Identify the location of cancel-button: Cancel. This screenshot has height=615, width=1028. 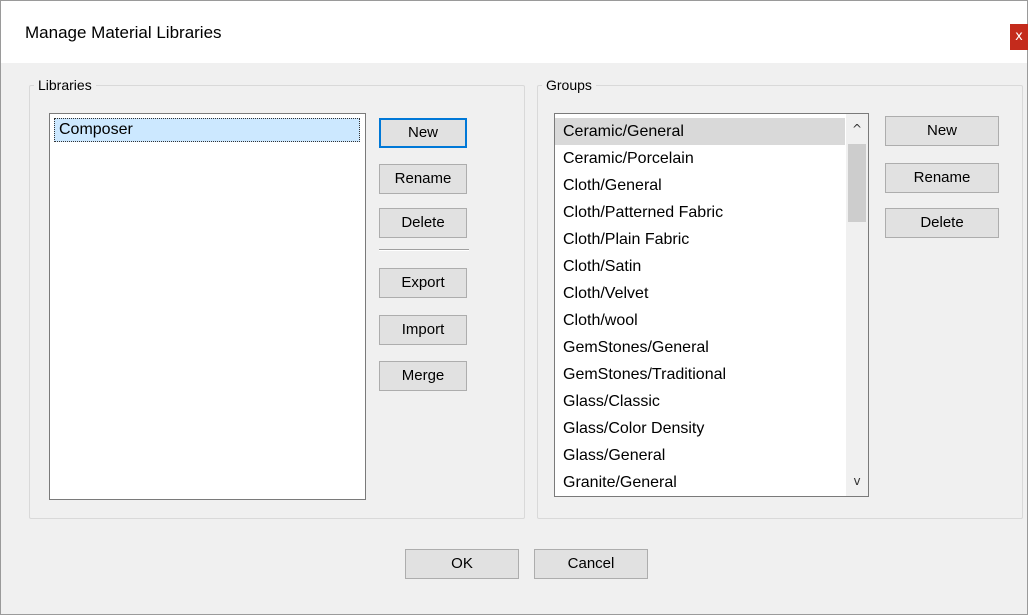
(591, 564).